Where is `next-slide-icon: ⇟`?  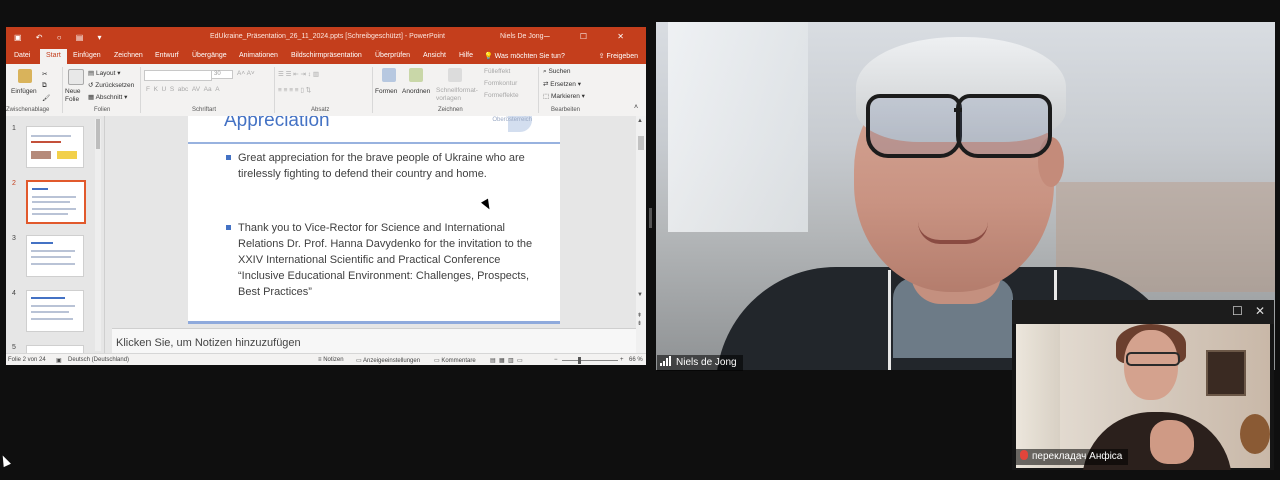
next-slide-icon: ⇟ is located at coordinates (639, 323).